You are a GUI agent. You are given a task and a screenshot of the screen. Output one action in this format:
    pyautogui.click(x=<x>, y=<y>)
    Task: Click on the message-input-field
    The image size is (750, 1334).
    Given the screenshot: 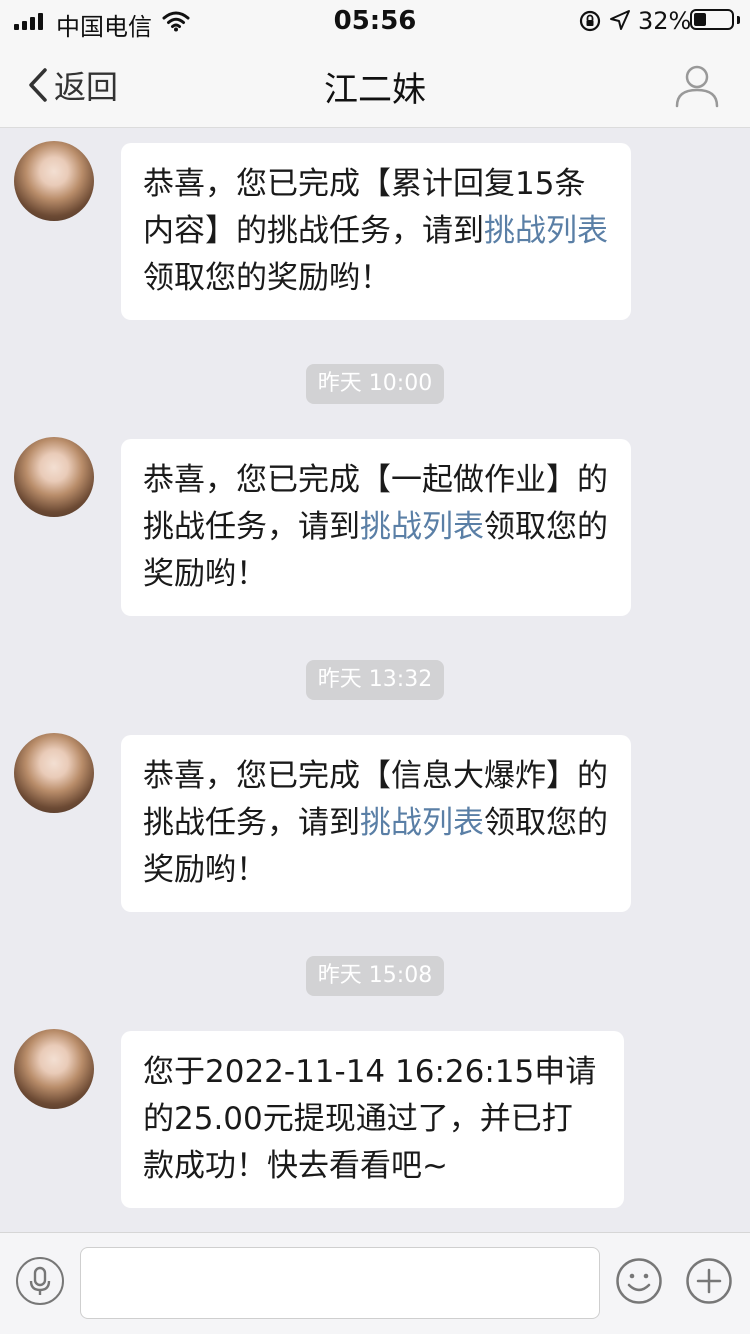 What is the action you would take?
    pyautogui.click(x=340, y=1283)
    